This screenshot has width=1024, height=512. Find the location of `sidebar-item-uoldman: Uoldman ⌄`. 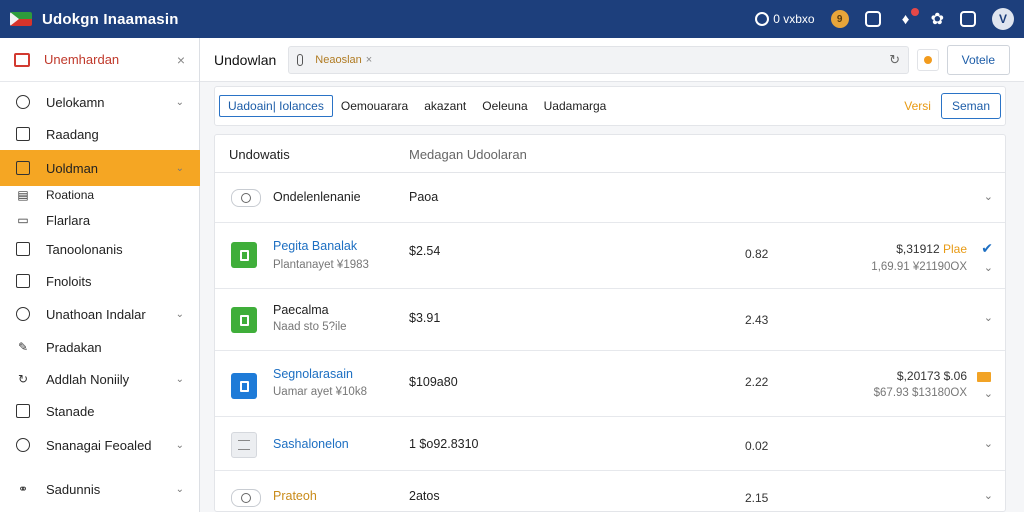

sidebar-item-uoldman: Uoldman ⌄ is located at coordinates (100, 168).